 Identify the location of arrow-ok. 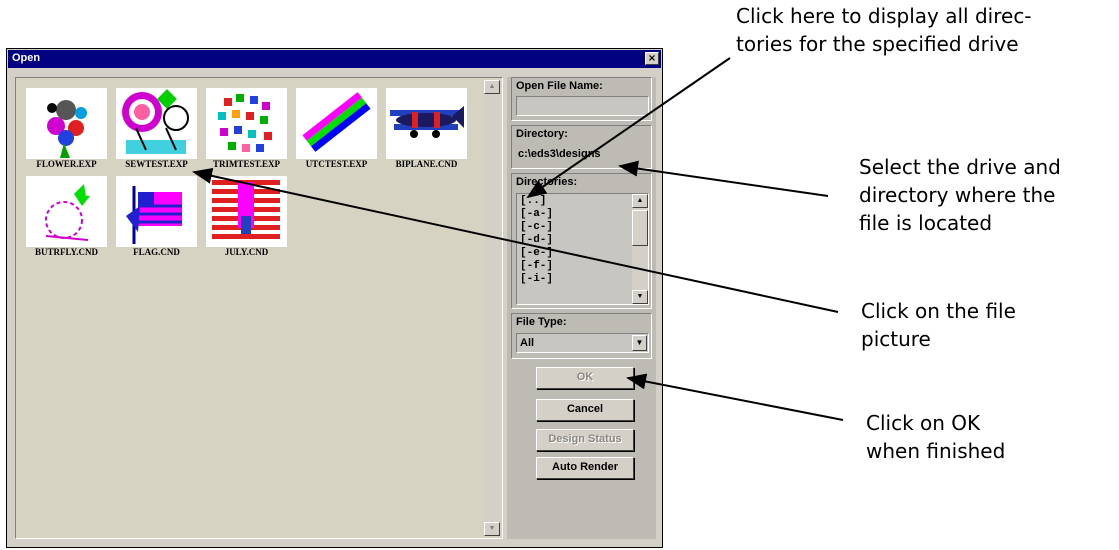
(735, 397).